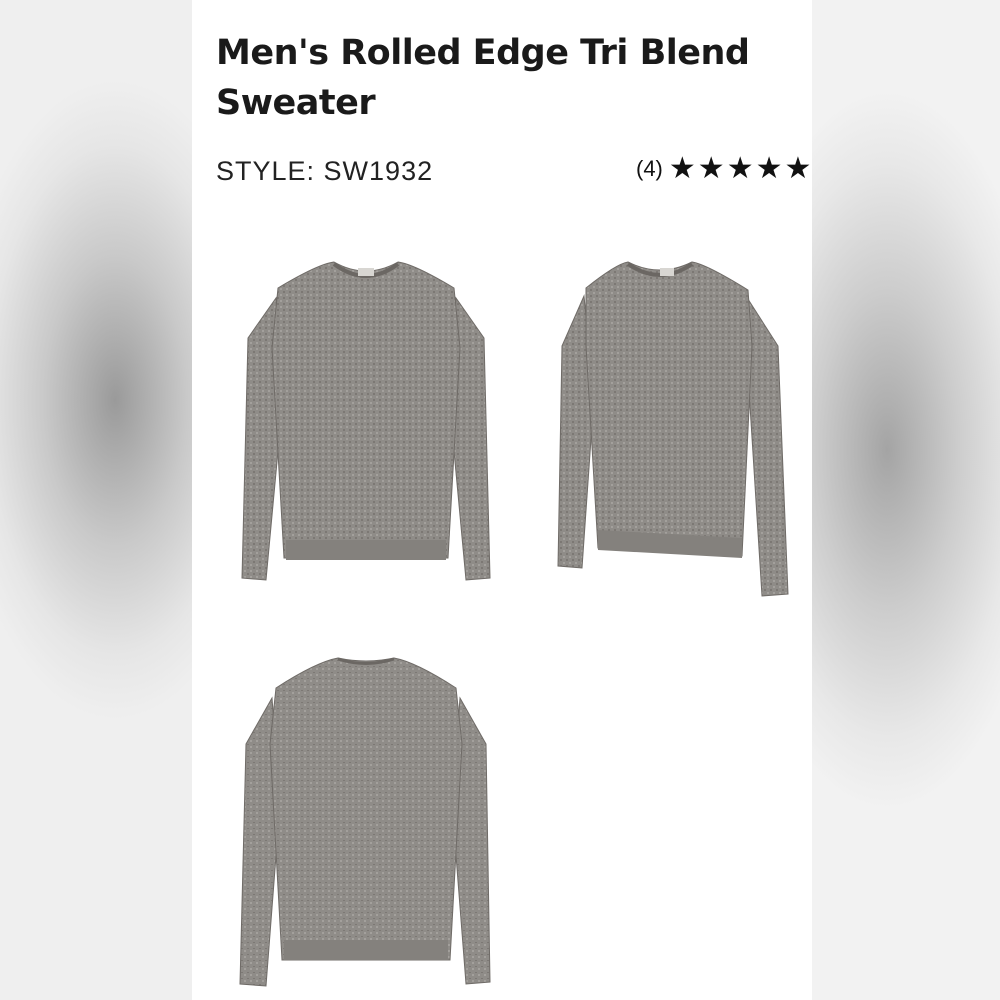 The image size is (1000, 1000). I want to click on sweater-front-image, so click(366, 423).